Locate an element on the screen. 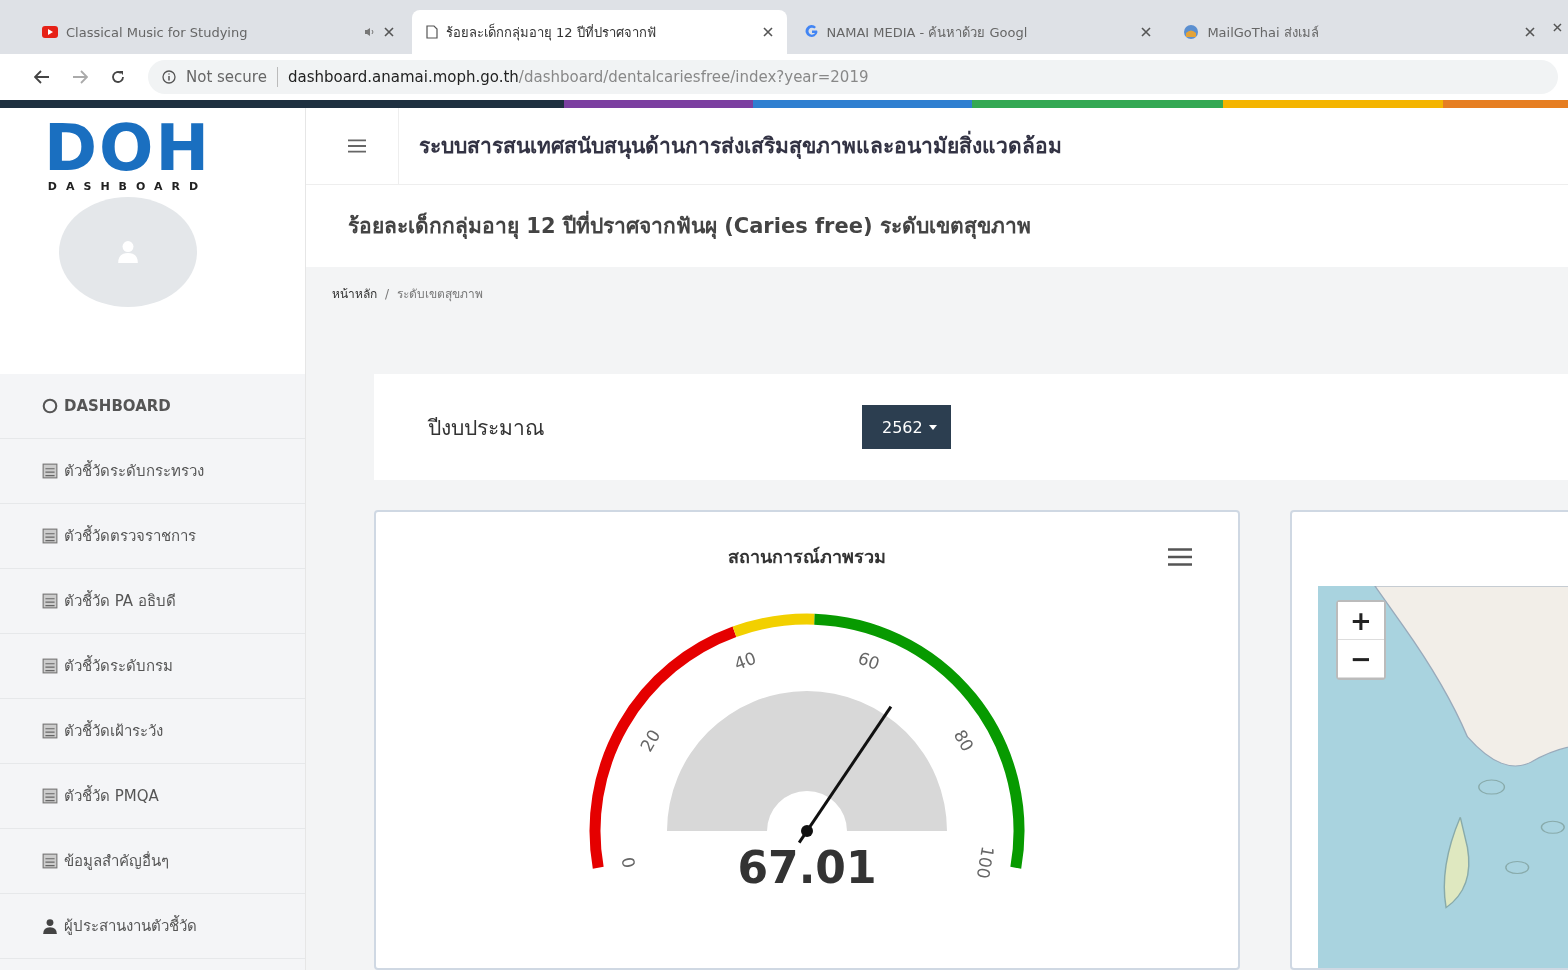 This screenshot has width=1568, height=970. browser-tab: Classical Music for Studying is located at coordinates (218, 32).